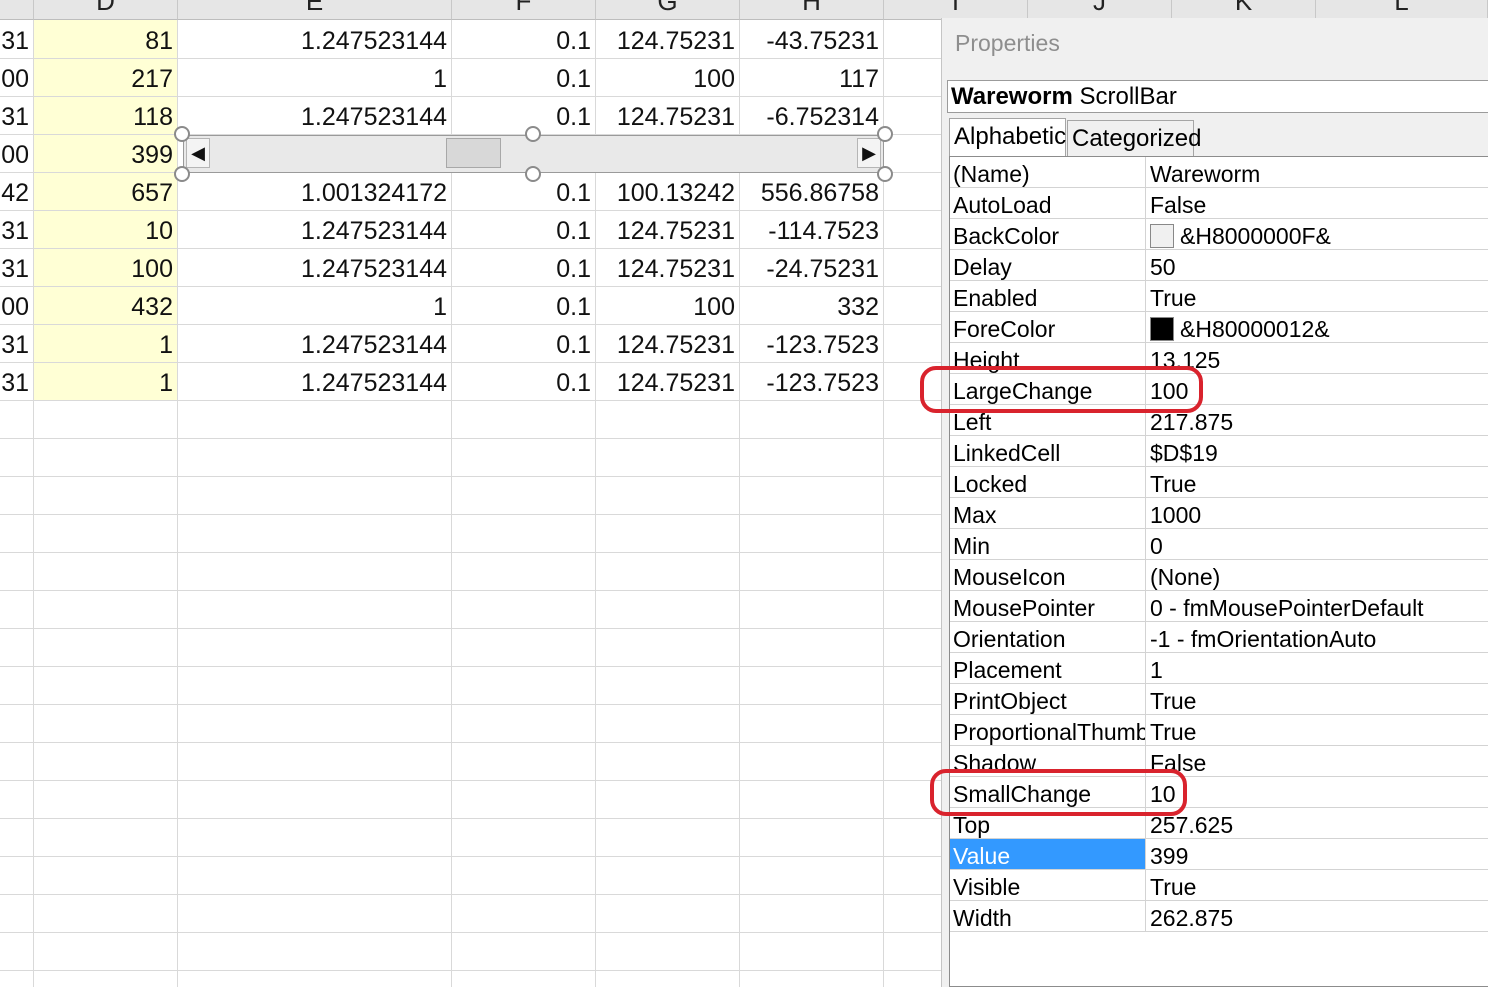 The height and width of the screenshot is (987, 1488). Describe the element at coordinates (524, 268) in the screenshot. I see `cell-f-row-7: 0.1` at that location.